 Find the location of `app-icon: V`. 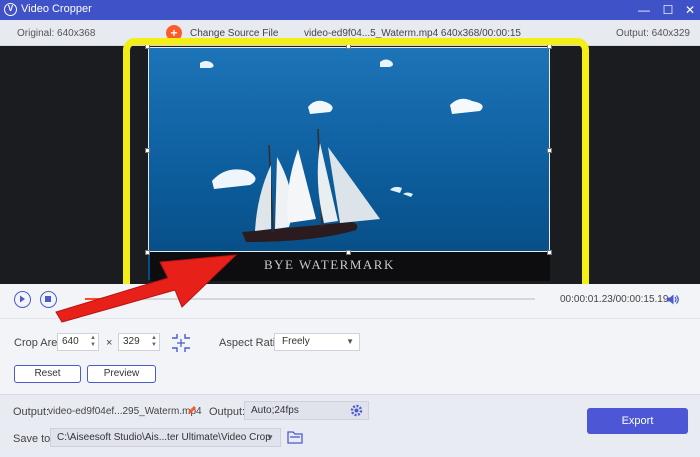

app-icon: V is located at coordinates (10, 9).